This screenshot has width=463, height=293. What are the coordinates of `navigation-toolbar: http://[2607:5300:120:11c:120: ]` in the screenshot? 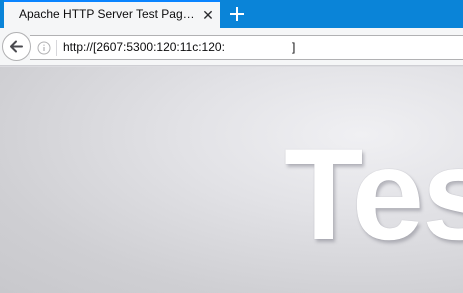 It's located at (231, 47).